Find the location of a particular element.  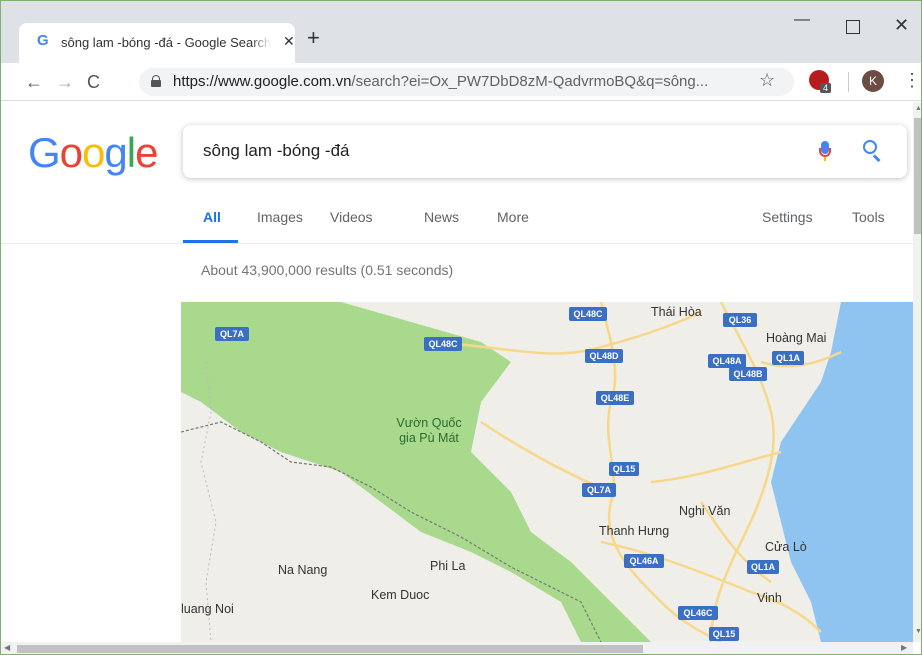

highway-shield: QL46A is located at coordinates (644, 561).